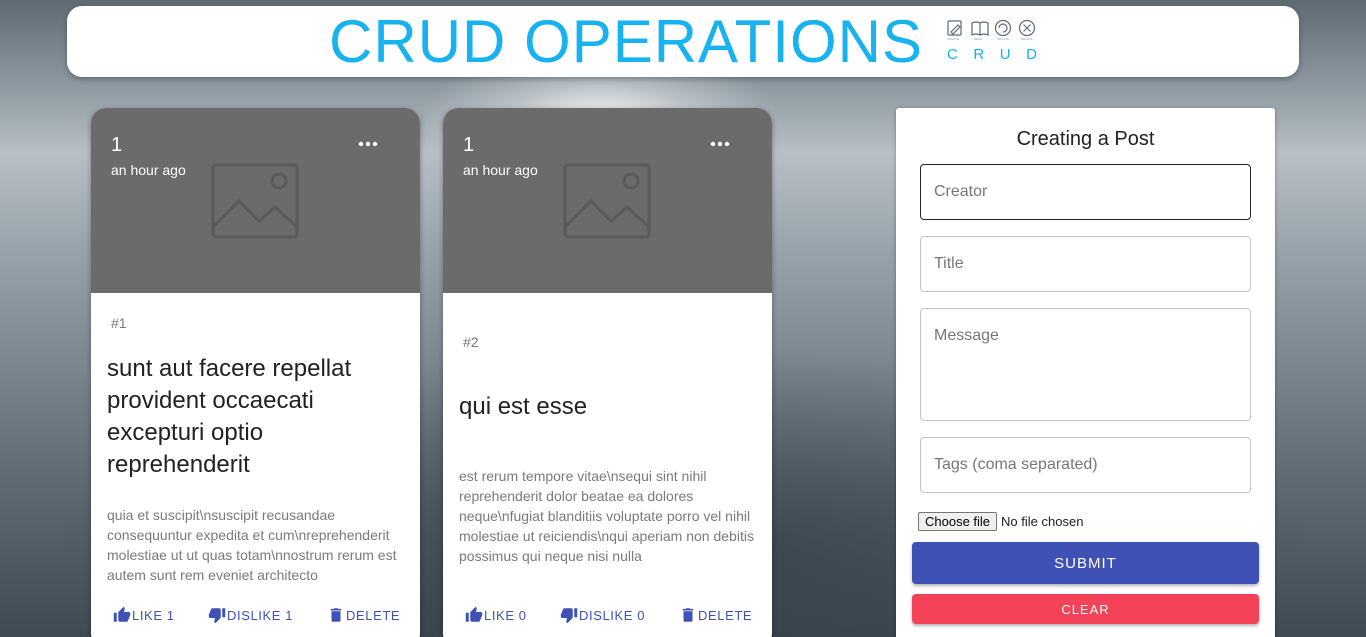 The width and height of the screenshot is (1366, 637). I want to click on creator-input, so click(1085, 192).